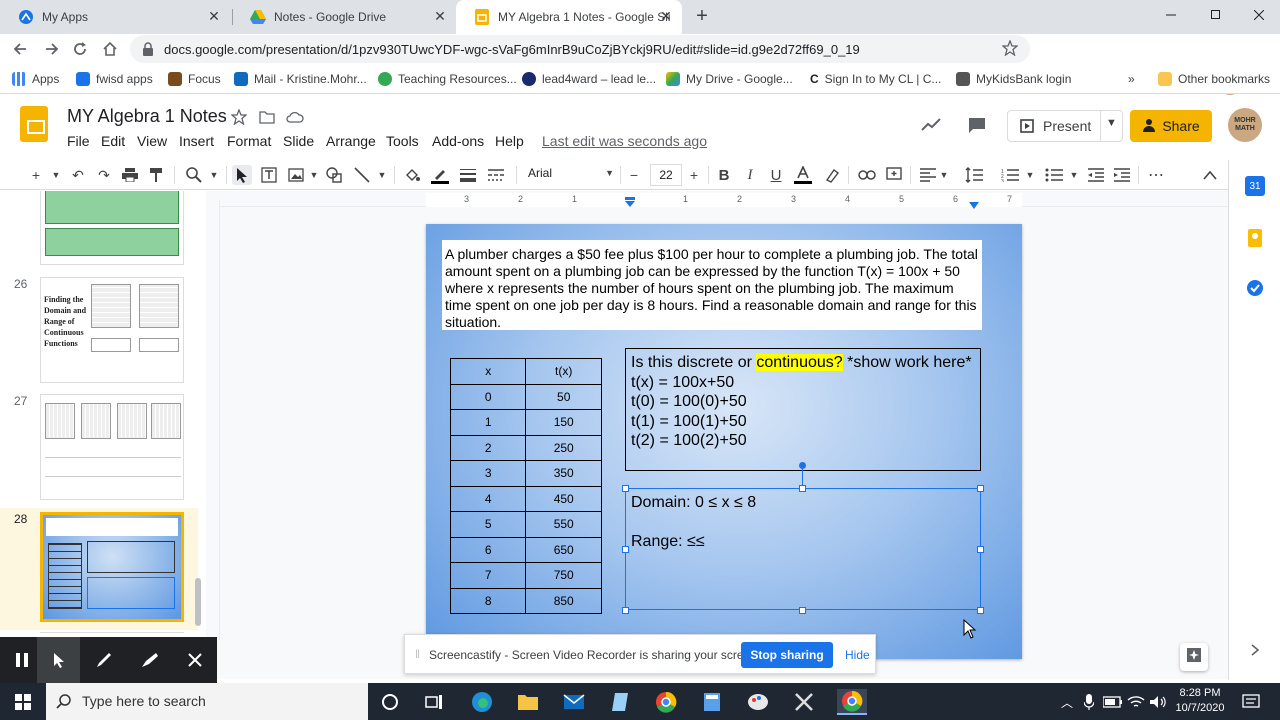  Describe the element at coordinates (724, 175) in the screenshot. I see `bold-icon: B` at that location.